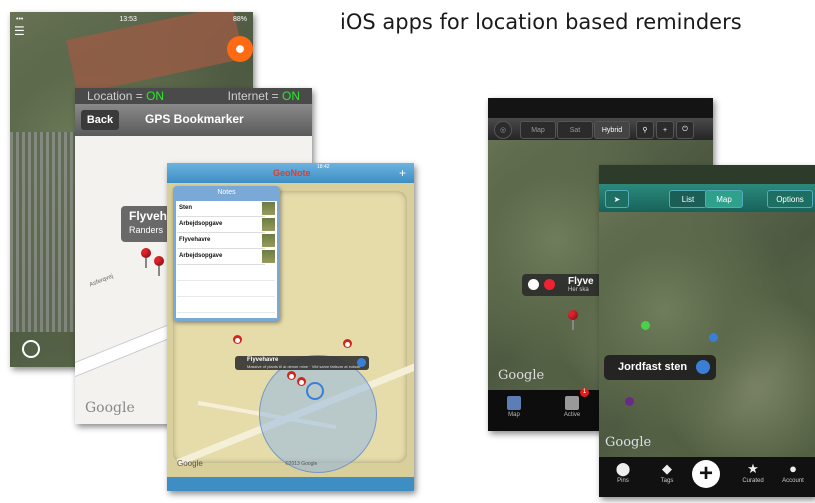 Image resolution: width=815 pixels, height=503 pixels. I want to click on callout-subtitle: Randers, so click(146, 230).